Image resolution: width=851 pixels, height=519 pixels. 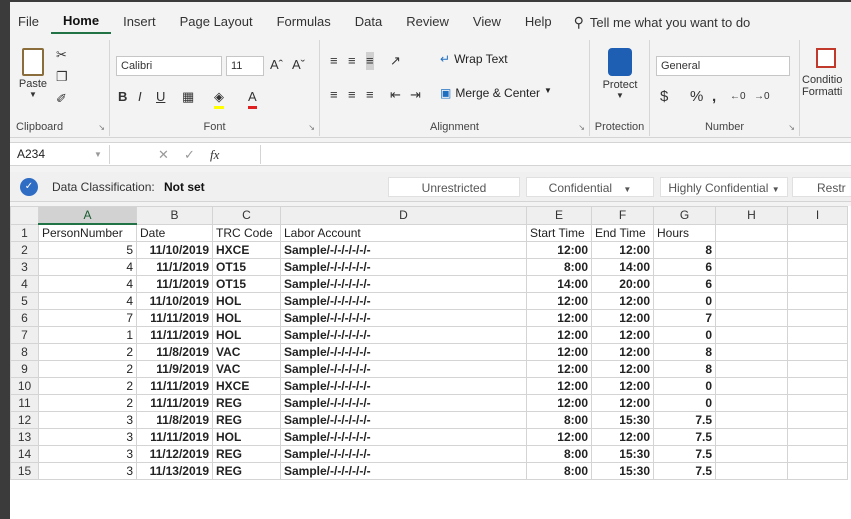 I want to click on protect-button: Protect ▼, so click(x=620, y=74).